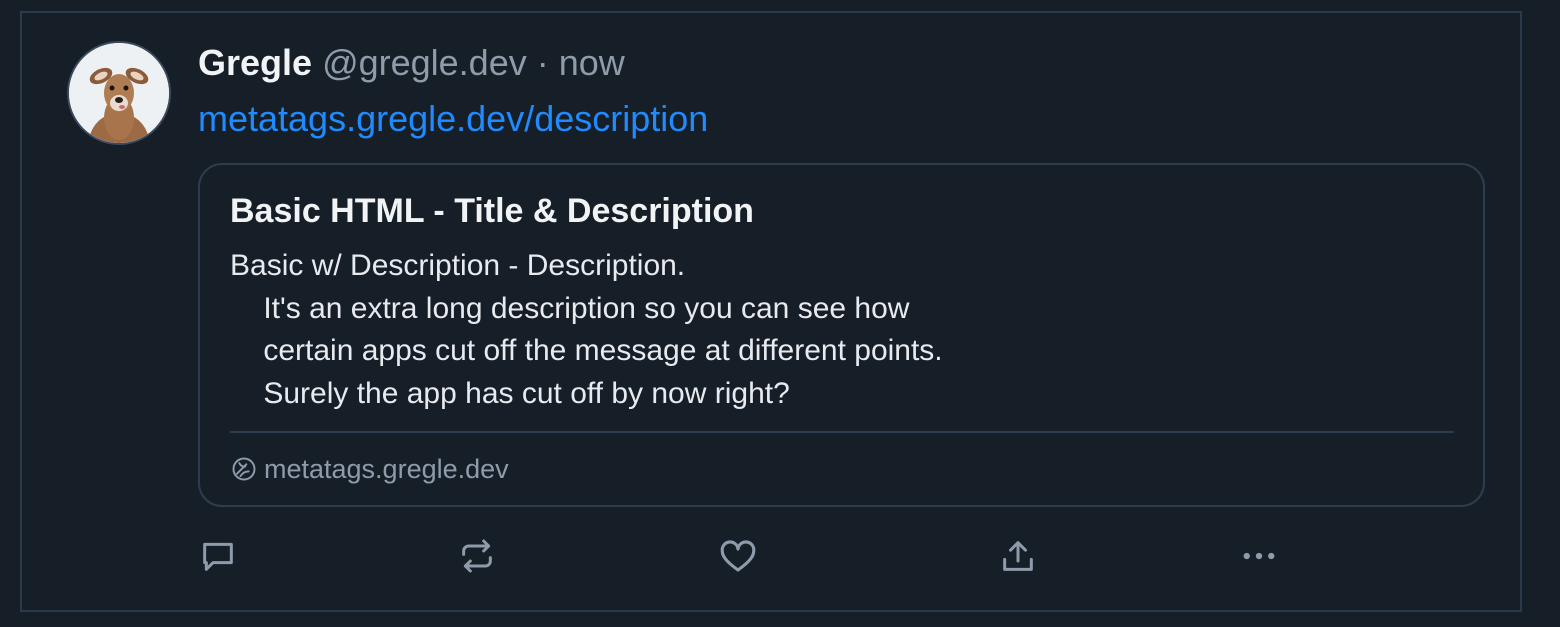  Describe the element at coordinates (453, 119) in the screenshot. I see `post-text-link: metatags.gregle.dev/description` at that location.